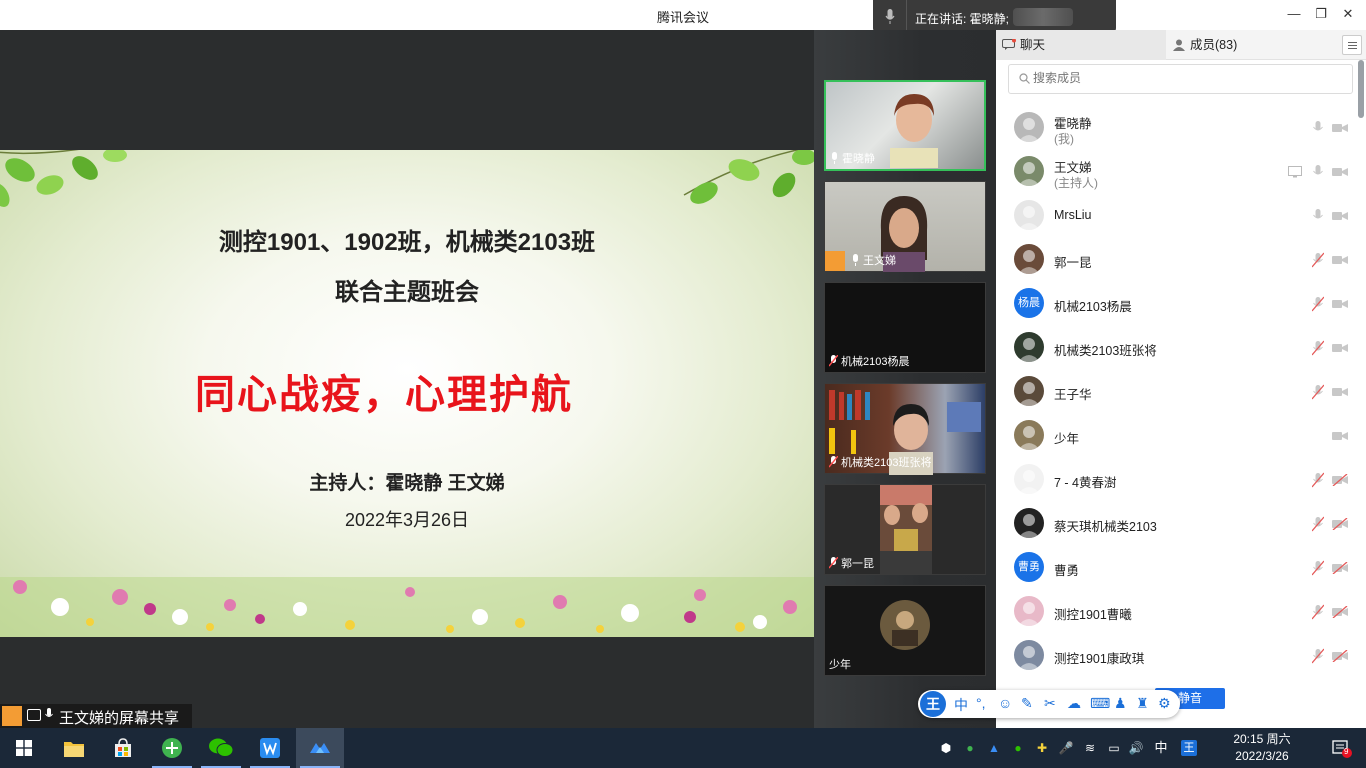  I want to click on member-row: MrsLiu, so click(1177, 216).